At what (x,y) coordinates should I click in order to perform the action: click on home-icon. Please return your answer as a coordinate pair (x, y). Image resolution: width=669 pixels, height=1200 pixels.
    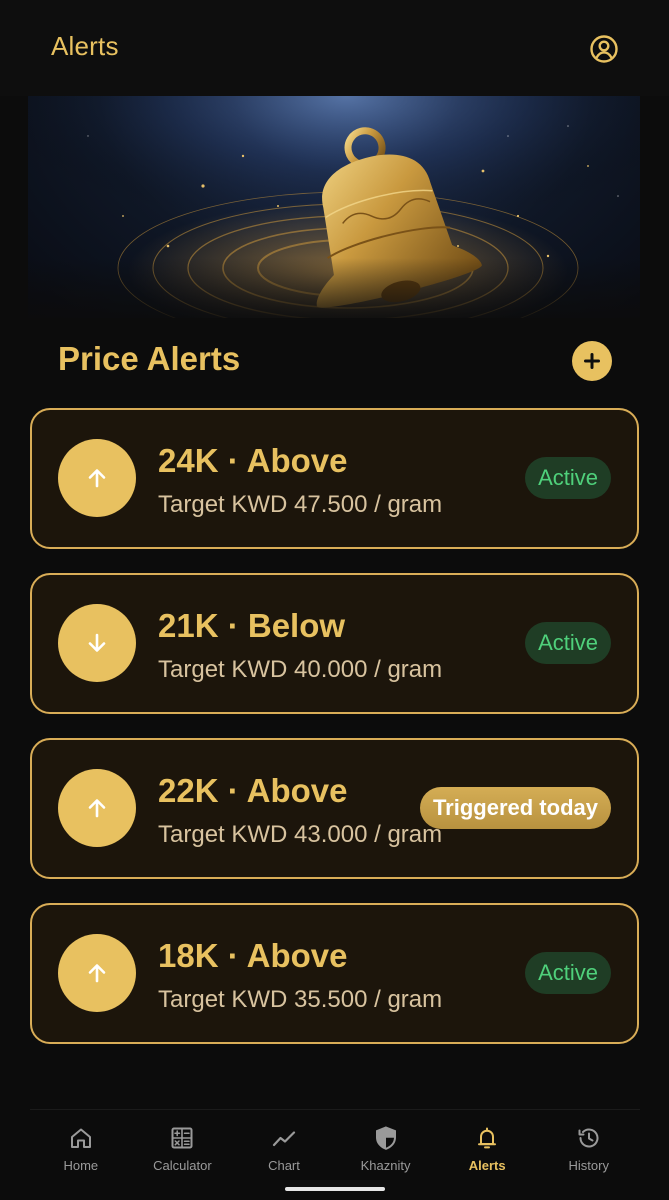
    Looking at the image, I should click on (80, 1138).